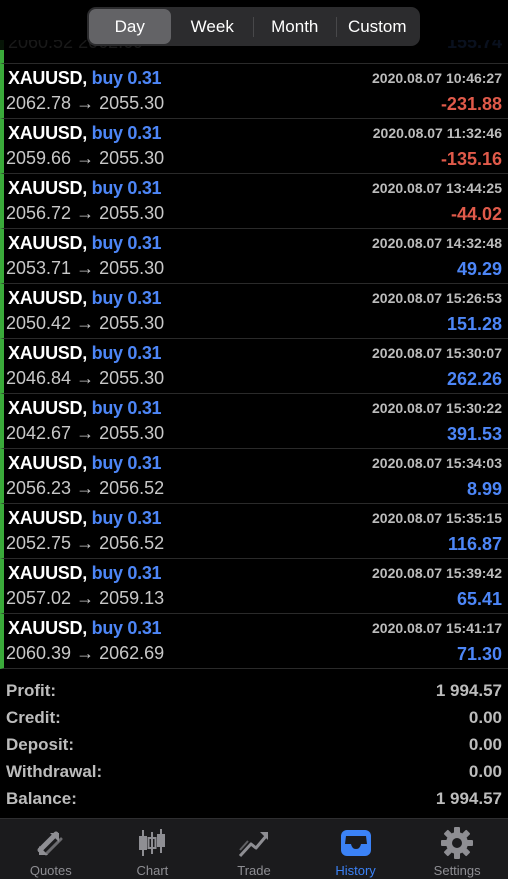  What do you see at coordinates (254, 691) in the screenshot?
I see `summary-row-profit: Profit: 1 994.57` at bounding box center [254, 691].